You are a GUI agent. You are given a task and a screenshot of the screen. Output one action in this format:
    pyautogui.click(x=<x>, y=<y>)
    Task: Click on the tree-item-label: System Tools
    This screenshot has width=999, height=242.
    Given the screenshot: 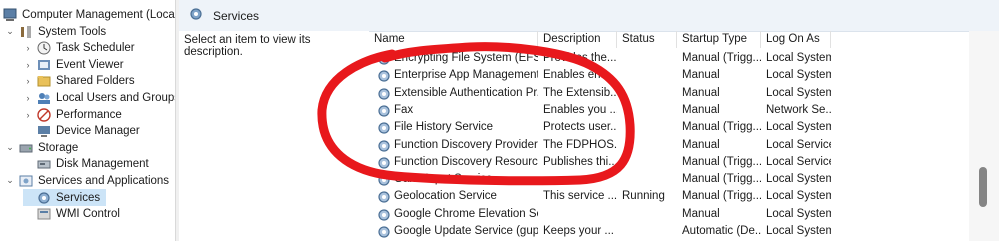 What is the action you would take?
    pyautogui.click(x=72, y=31)
    